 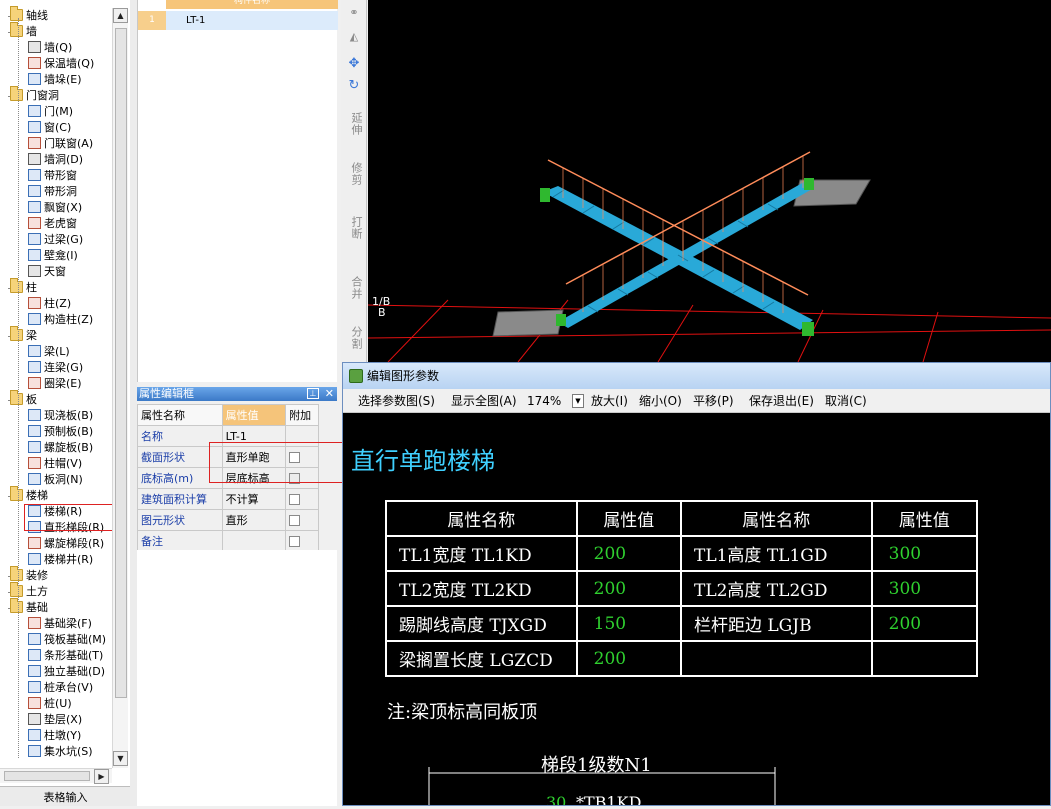 I want to click on scroll-right-button: ▶, so click(x=101, y=776).